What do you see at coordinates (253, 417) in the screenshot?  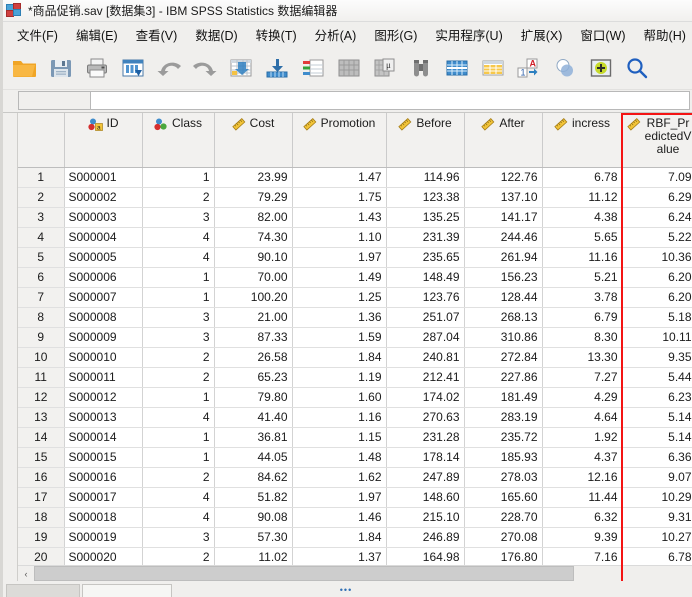 I see `cell-cost: 41.40` at bounding box center [253, 417].